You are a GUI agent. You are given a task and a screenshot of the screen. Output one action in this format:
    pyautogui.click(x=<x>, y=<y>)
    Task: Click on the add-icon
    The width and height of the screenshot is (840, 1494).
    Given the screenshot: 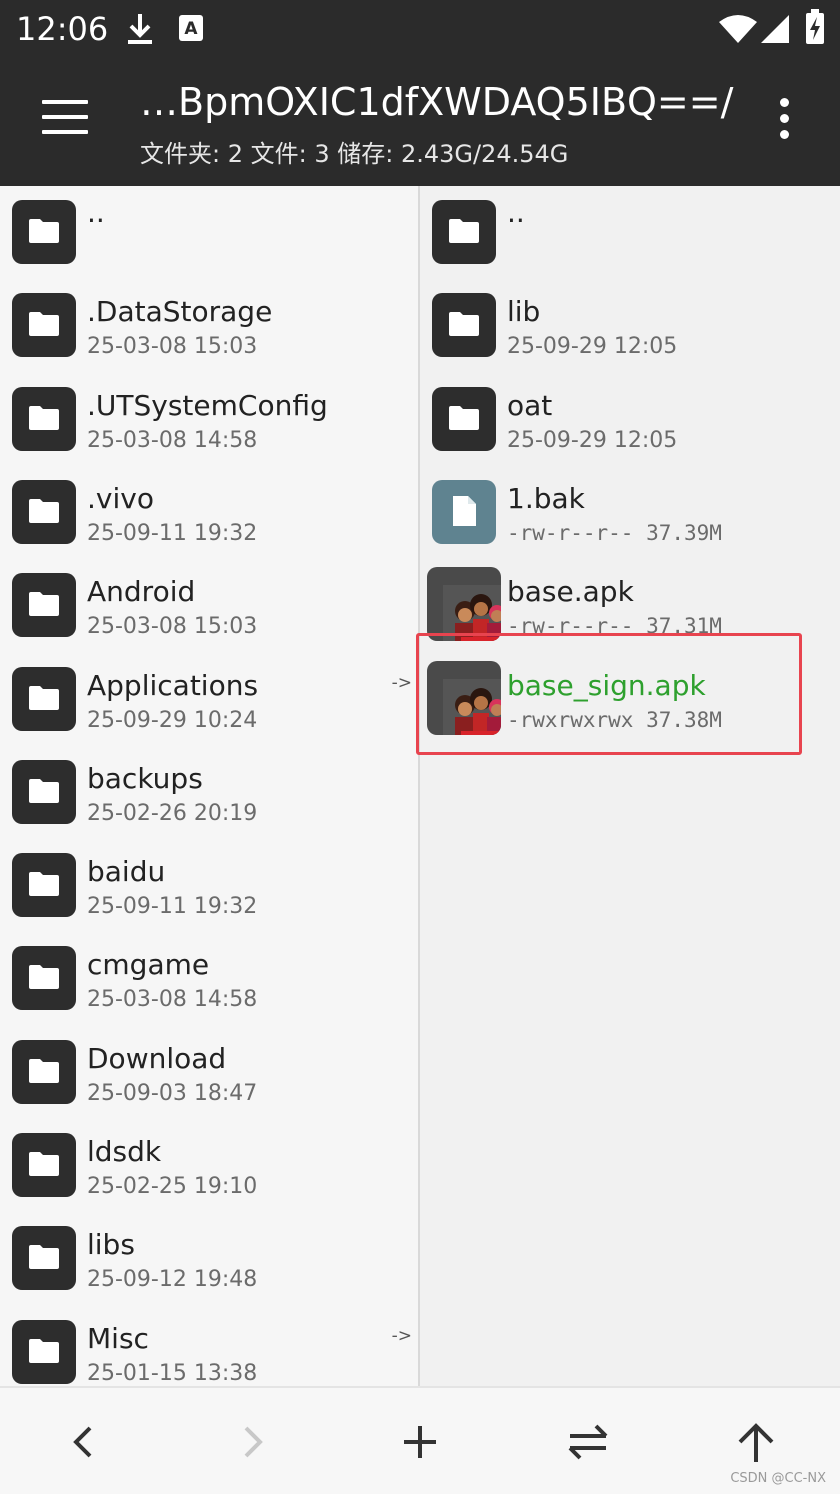 What is the action you would take?
    pyautogui.click(x=420, y=1442)
    